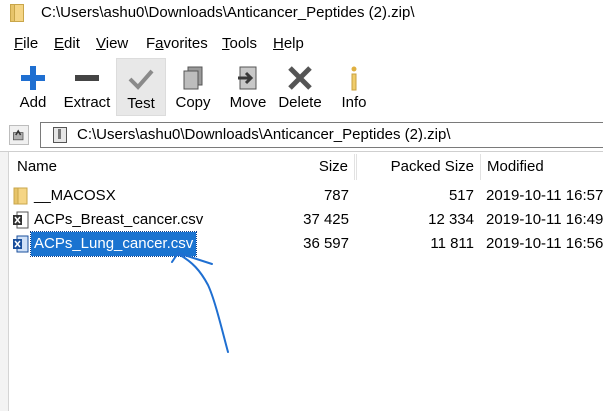 This screenshot has height=411, width=603. Describe the element at coordinates (461, 195) in the screenshot. I see `file-packed-size: 517` at that location.